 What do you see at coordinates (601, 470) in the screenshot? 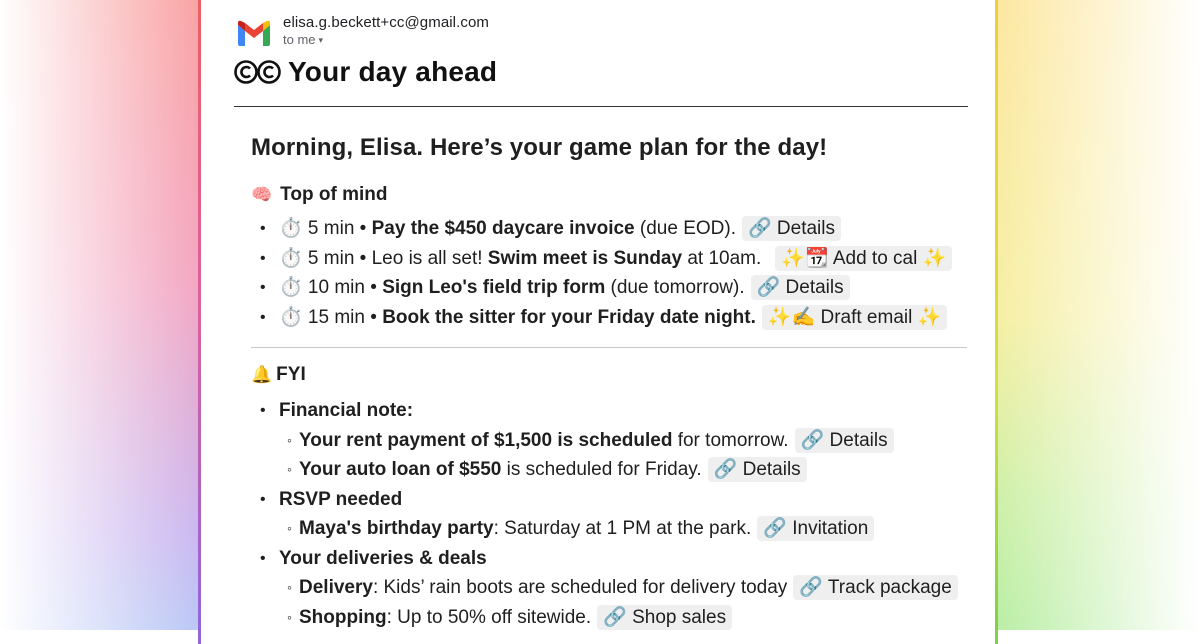
I see `item-rest: is scheduled for Friday.` at bounding box center [601, 470].